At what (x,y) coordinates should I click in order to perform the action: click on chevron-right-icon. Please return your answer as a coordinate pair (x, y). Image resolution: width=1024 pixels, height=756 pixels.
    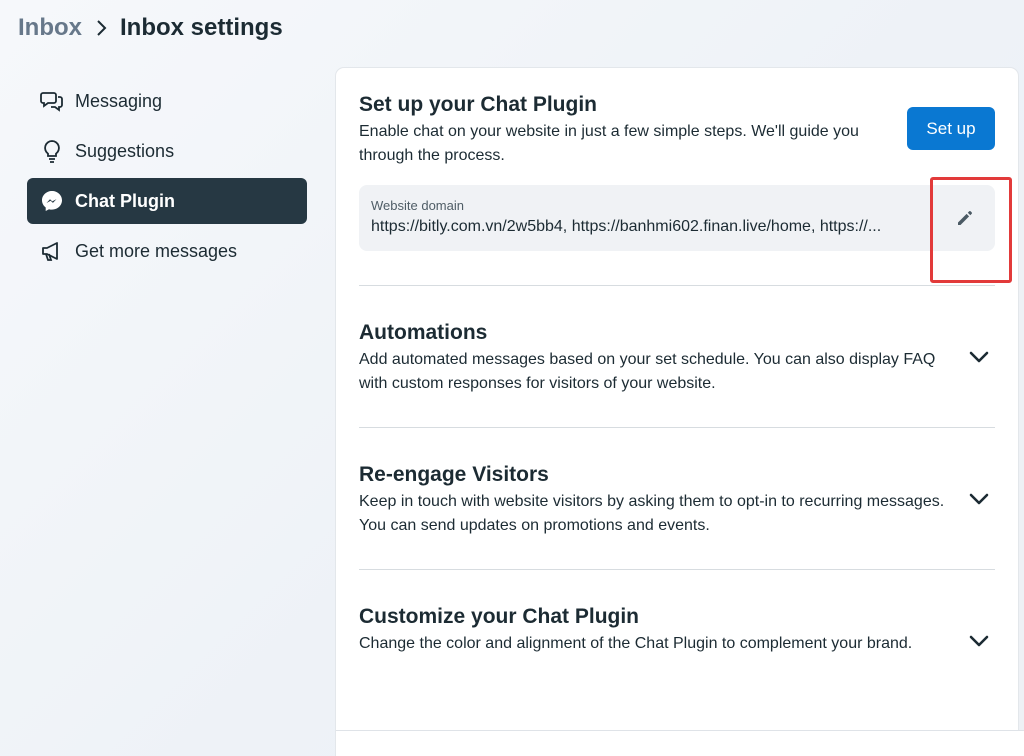
    Looking at the image, I should click on (102, 28).